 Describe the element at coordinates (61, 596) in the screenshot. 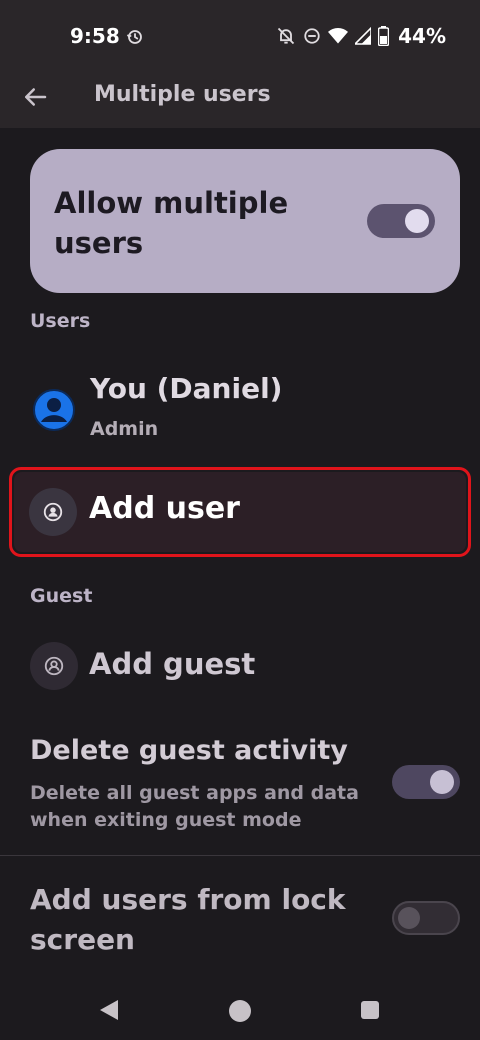

I see `guest-section-label: Guest` at that location.